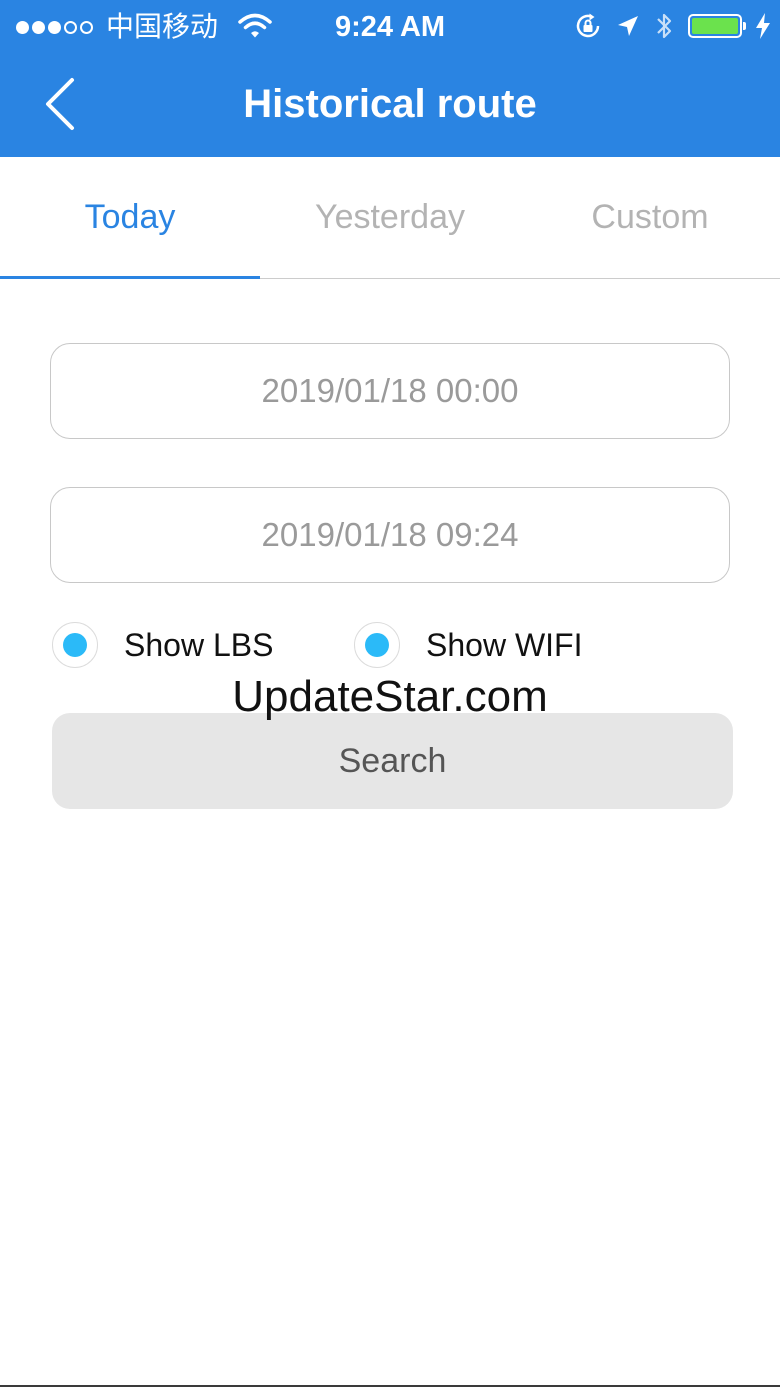 Image resolution: width=780 pixels, height=1387 pixels. I want to click on tab-custom: Custom, so click(650, 217).